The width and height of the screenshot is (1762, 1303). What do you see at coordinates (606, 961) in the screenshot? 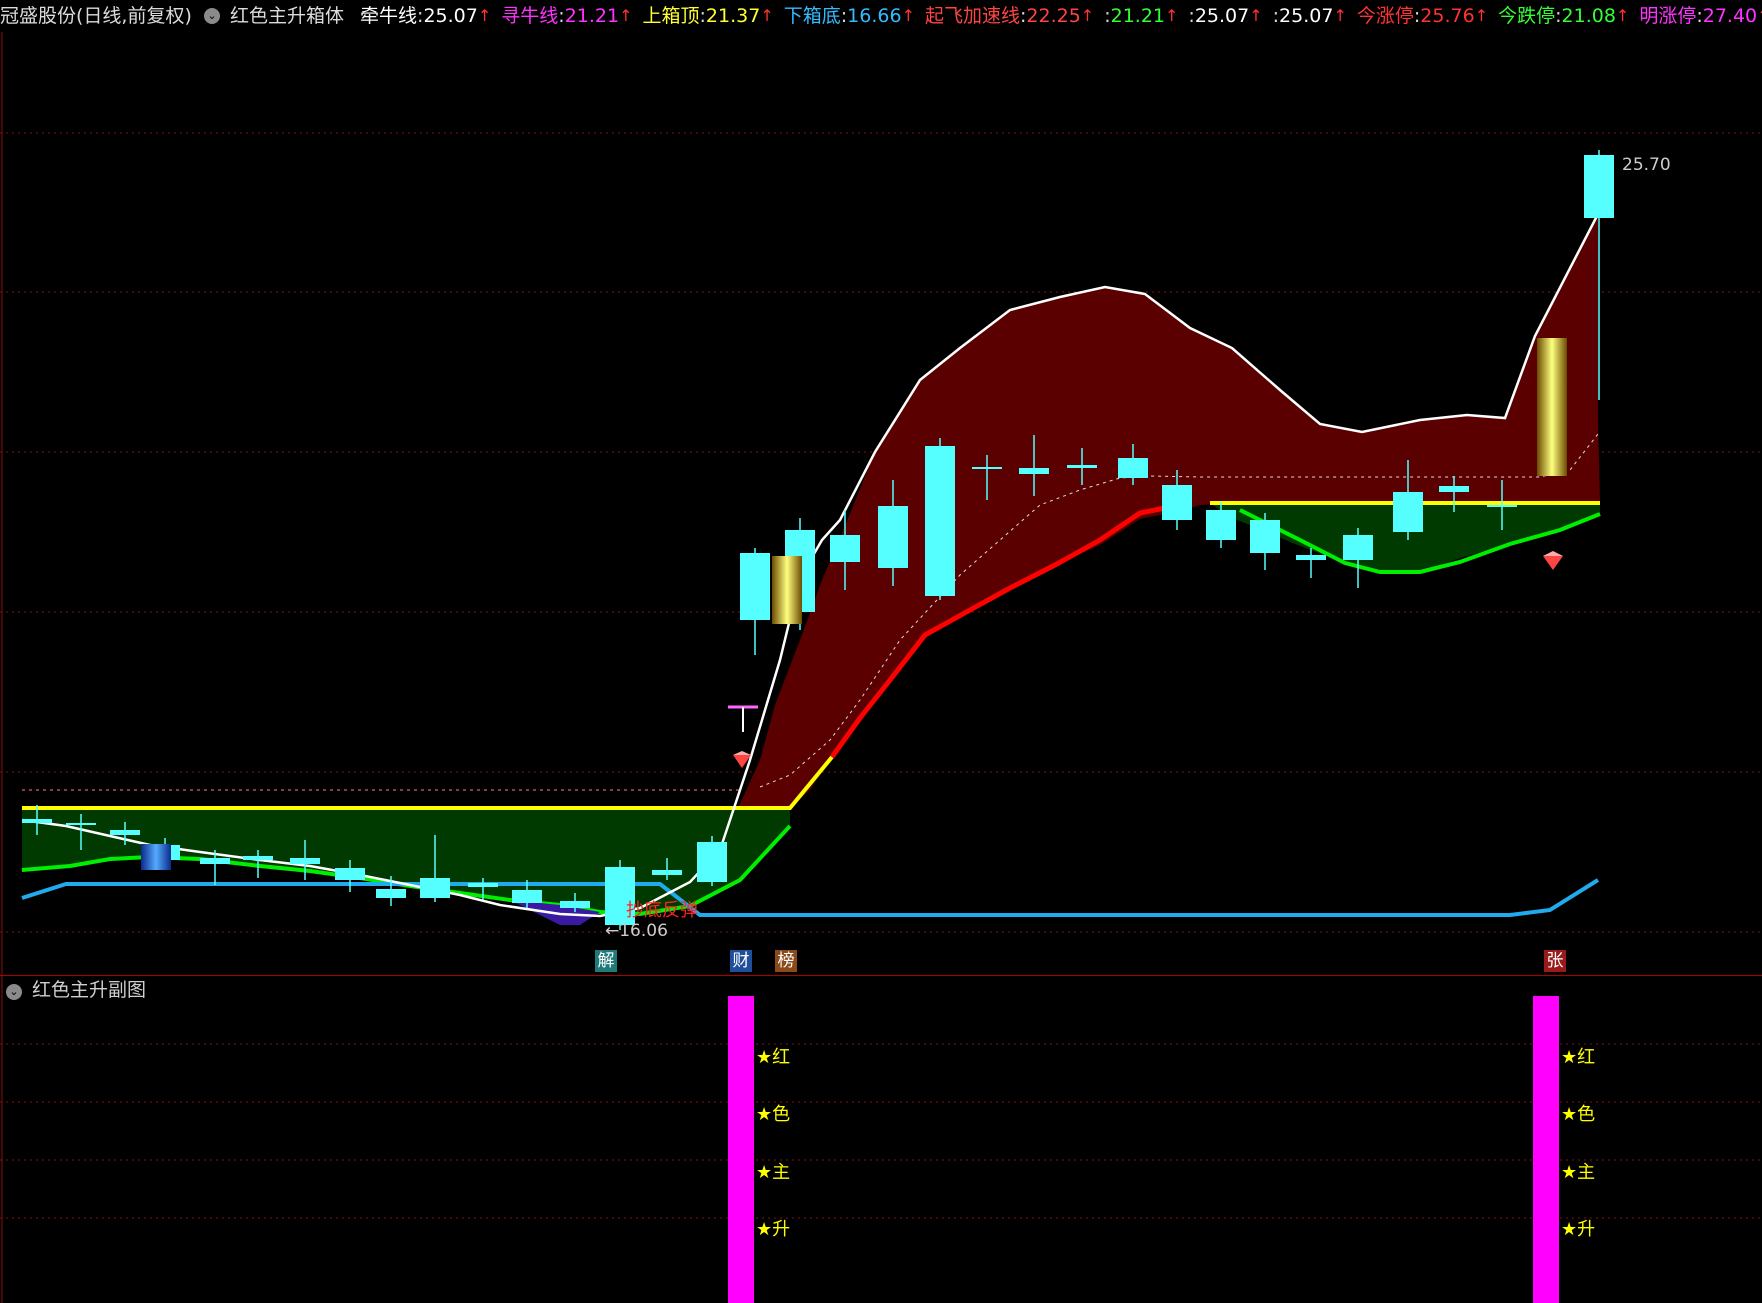
I see `signal-marker: 解` at bounding box center [606, 961].